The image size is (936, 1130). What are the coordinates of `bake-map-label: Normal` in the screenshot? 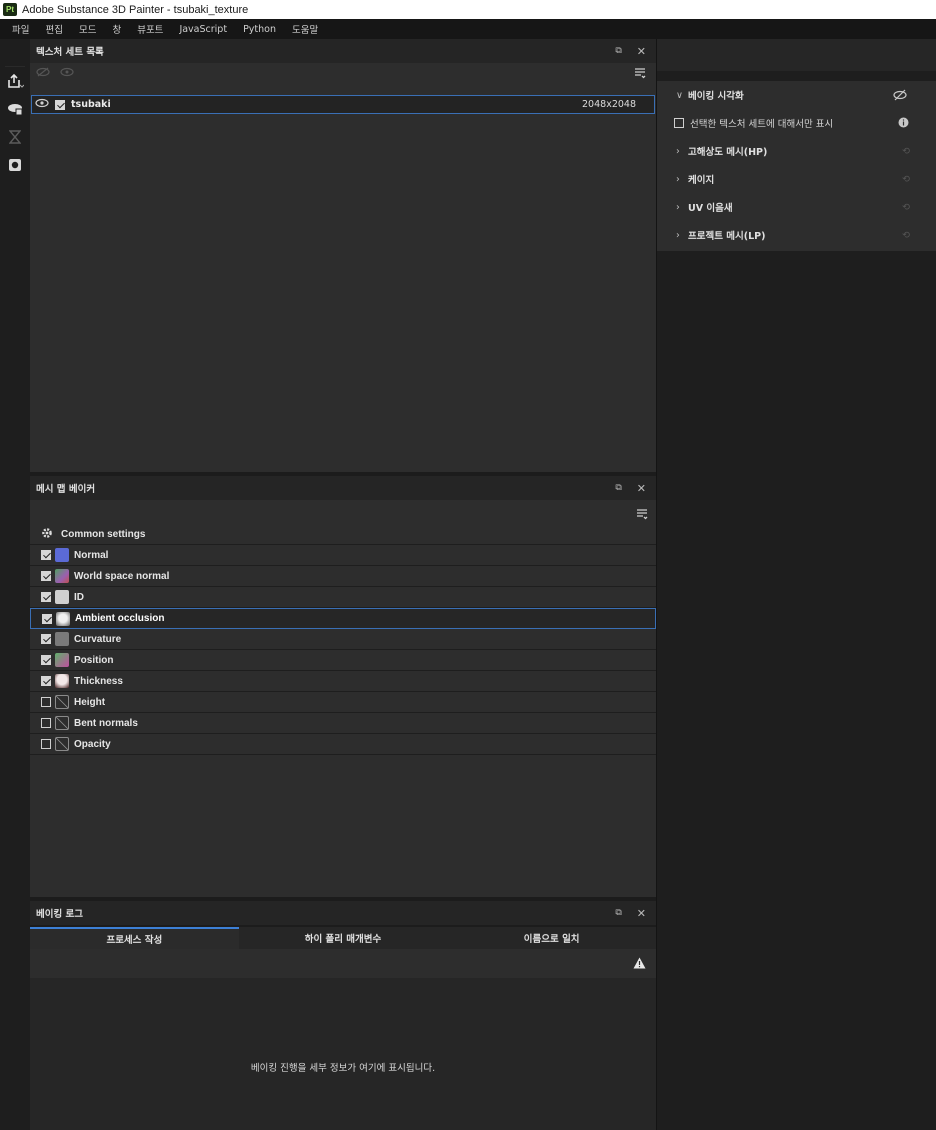 It's located at (91, 555).